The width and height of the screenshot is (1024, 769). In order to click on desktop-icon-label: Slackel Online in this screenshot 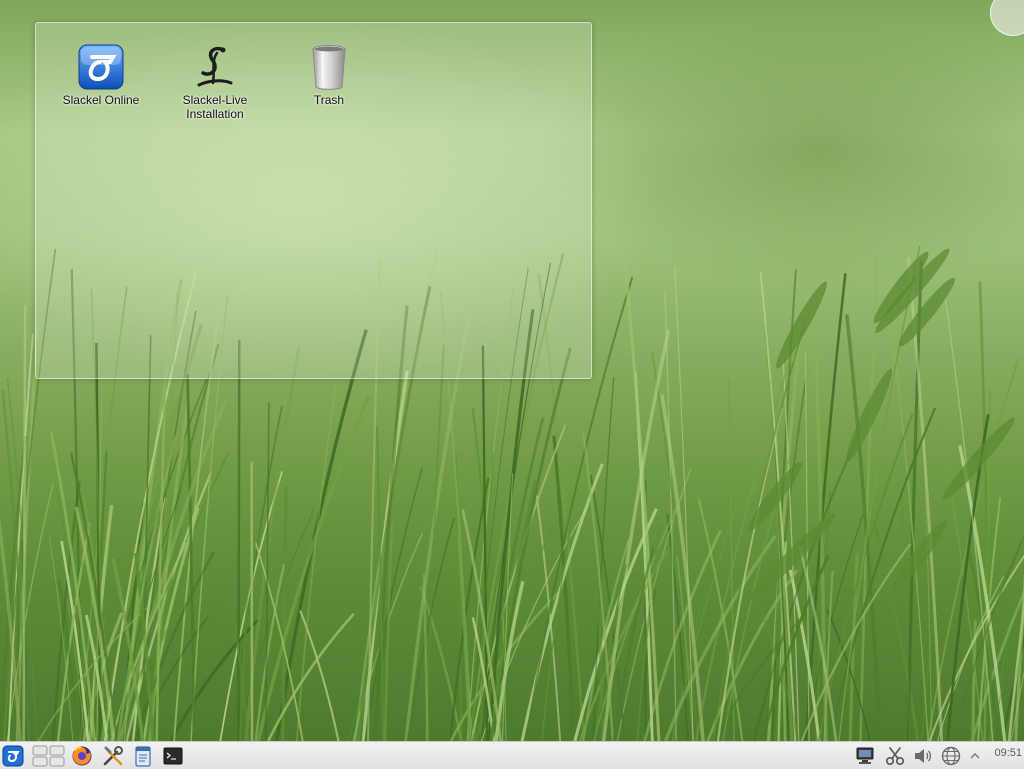, I will do `click(101, 100)`.